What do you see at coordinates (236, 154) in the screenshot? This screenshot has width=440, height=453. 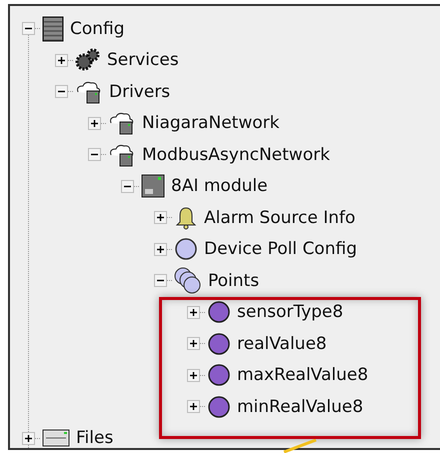 I see `tree-item-label: ModbusAsyncNetwork` at bounding box center [236, 154].